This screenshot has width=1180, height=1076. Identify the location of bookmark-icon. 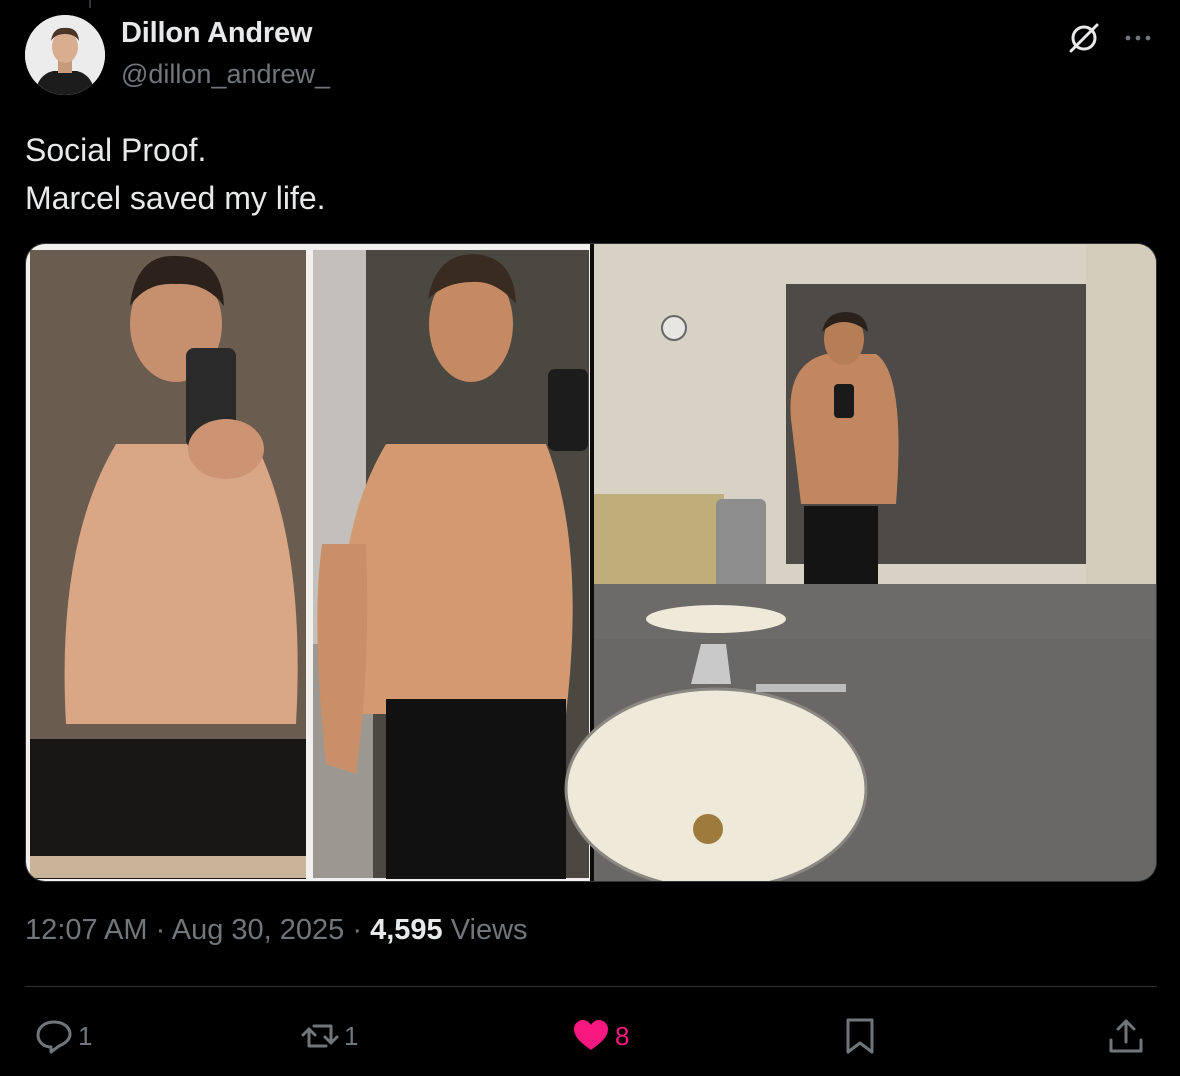
(860, 1036).